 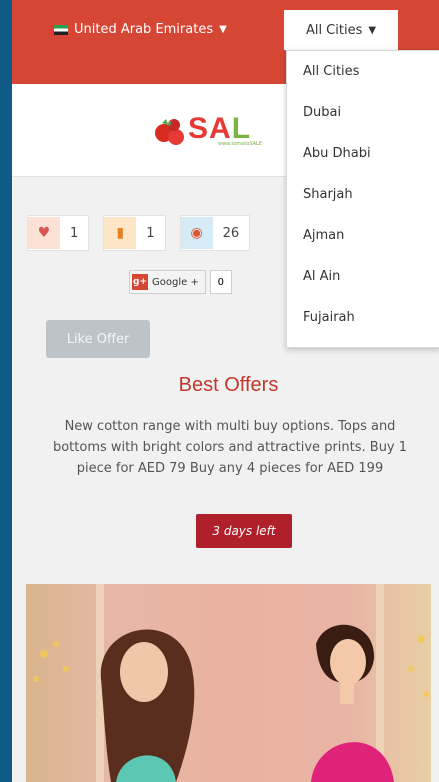 What do you see at coordinates (228, 385) in the screenshot?
I see `offer-title: Best Offers` at bounding box center [228, 385].